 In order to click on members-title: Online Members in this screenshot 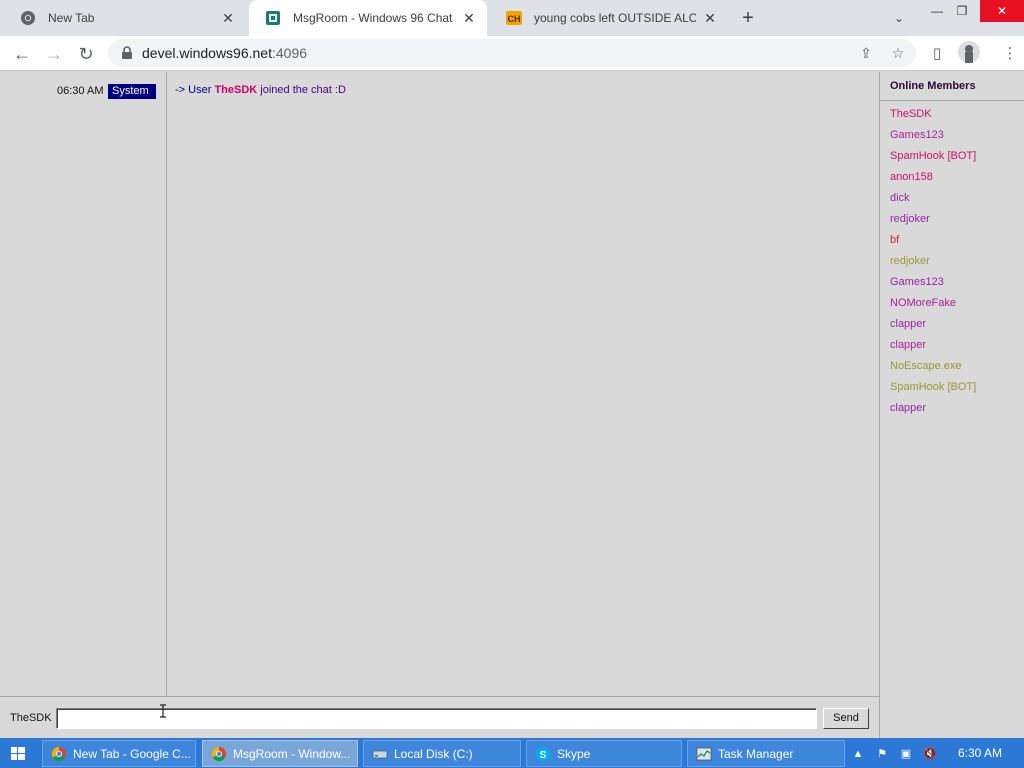, I will do `click(933, 86)`.